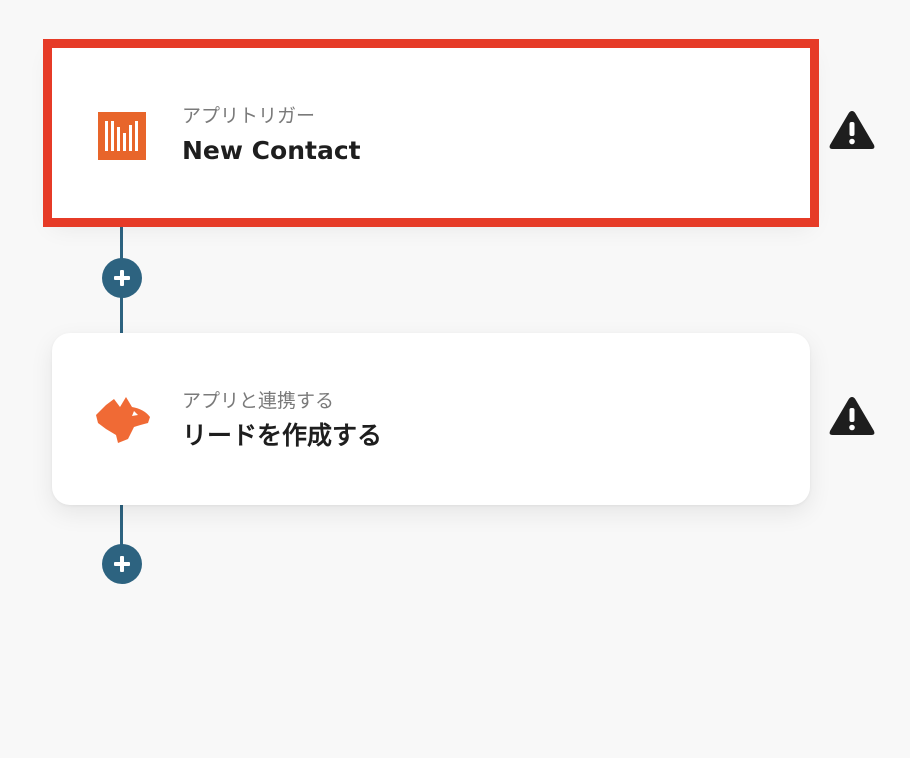  I want to click on step-title: New Contact, so click(271, 150).